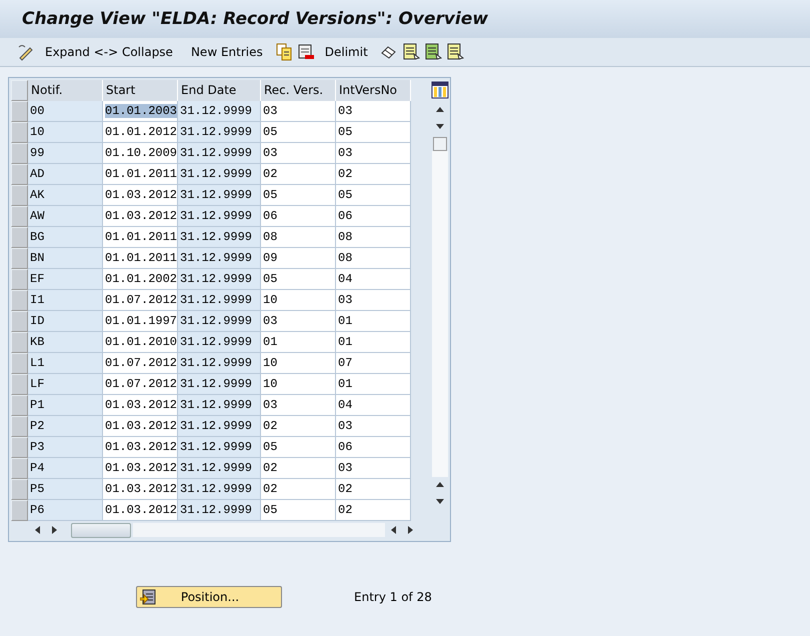 This screenshot has width=810, height=636. I want to click on column-header: Notif., so click(65, 90).